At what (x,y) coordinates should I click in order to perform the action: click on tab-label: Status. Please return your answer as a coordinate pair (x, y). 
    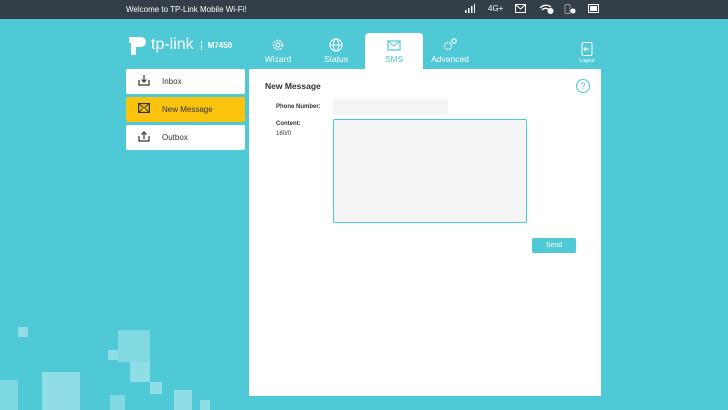
    Looking at the image, I should click on (336, 59).